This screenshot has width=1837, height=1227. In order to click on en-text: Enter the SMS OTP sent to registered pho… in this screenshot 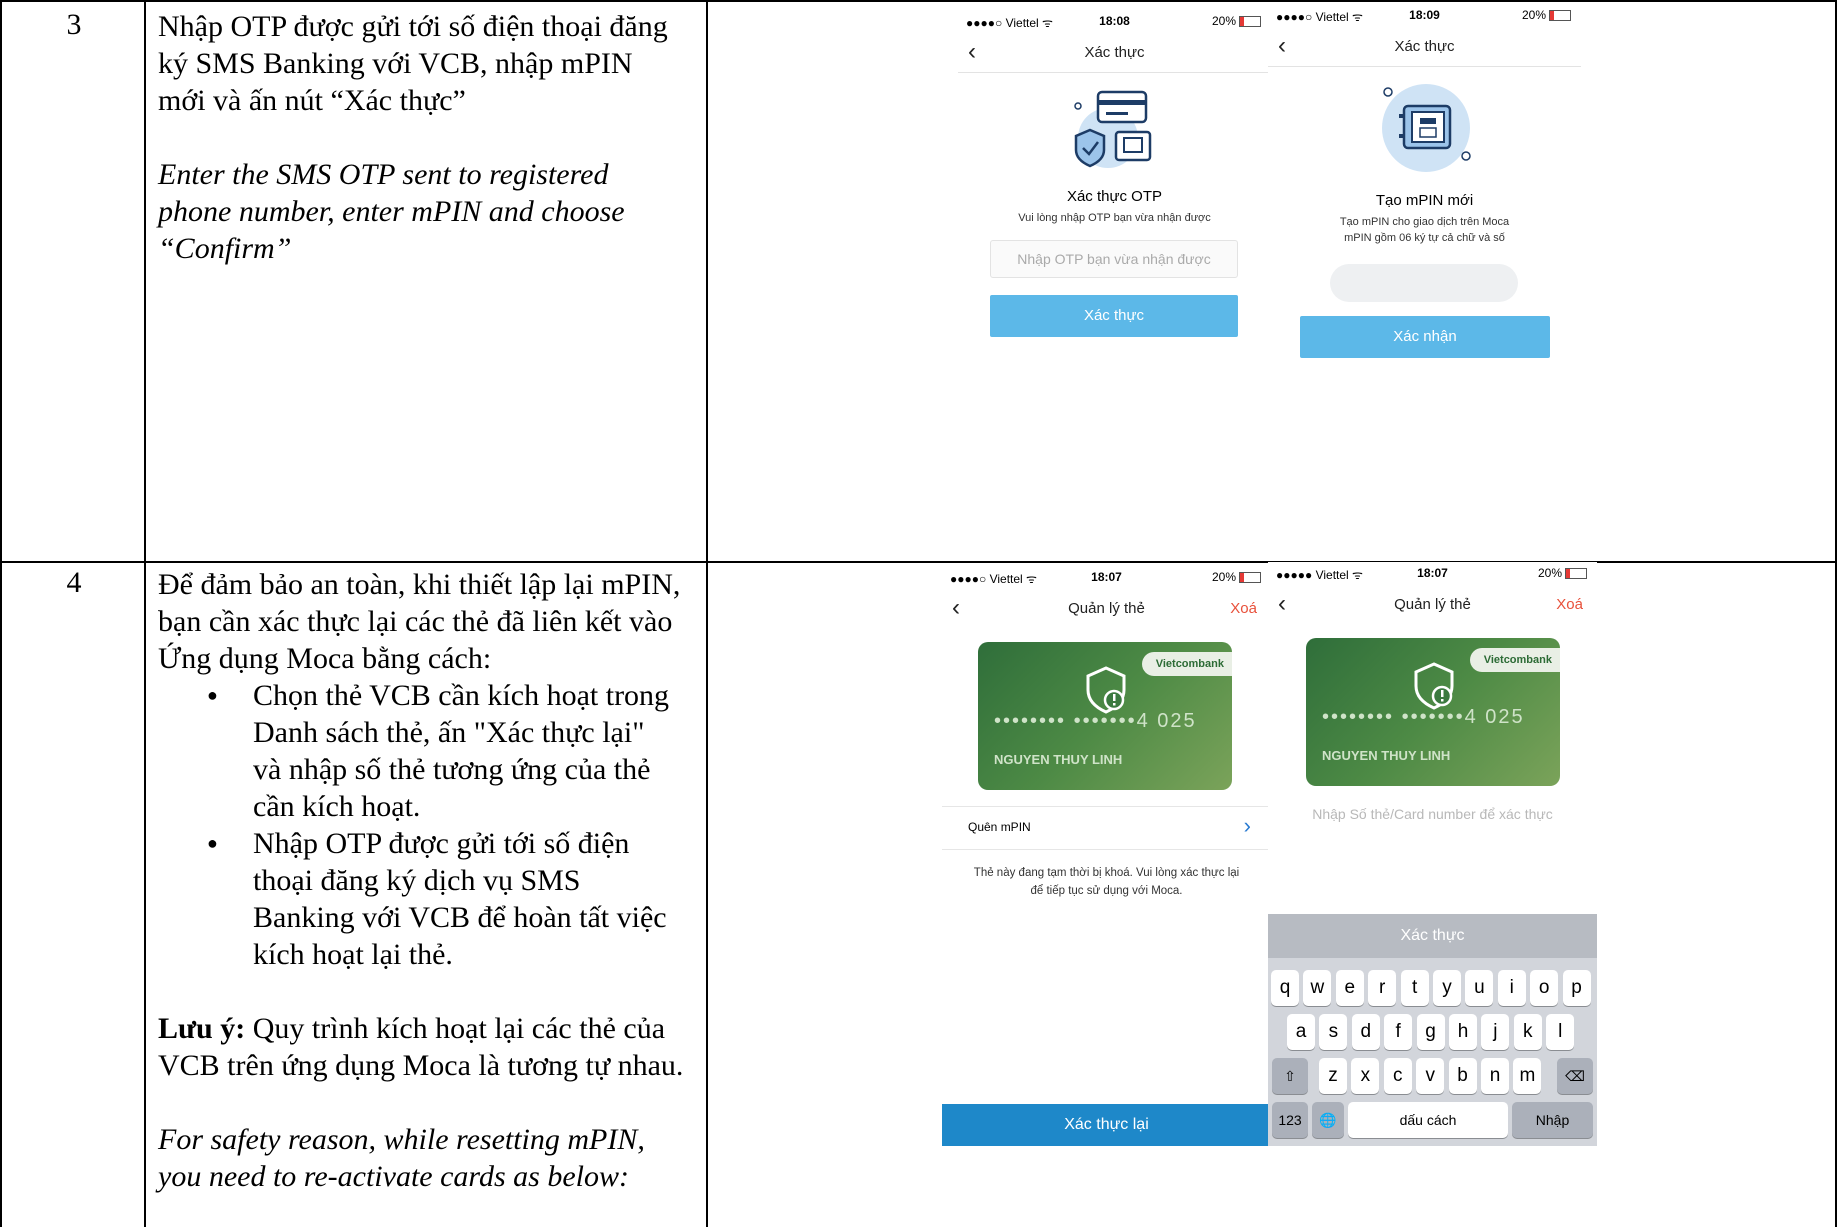, I will do `click(391, 211)`.